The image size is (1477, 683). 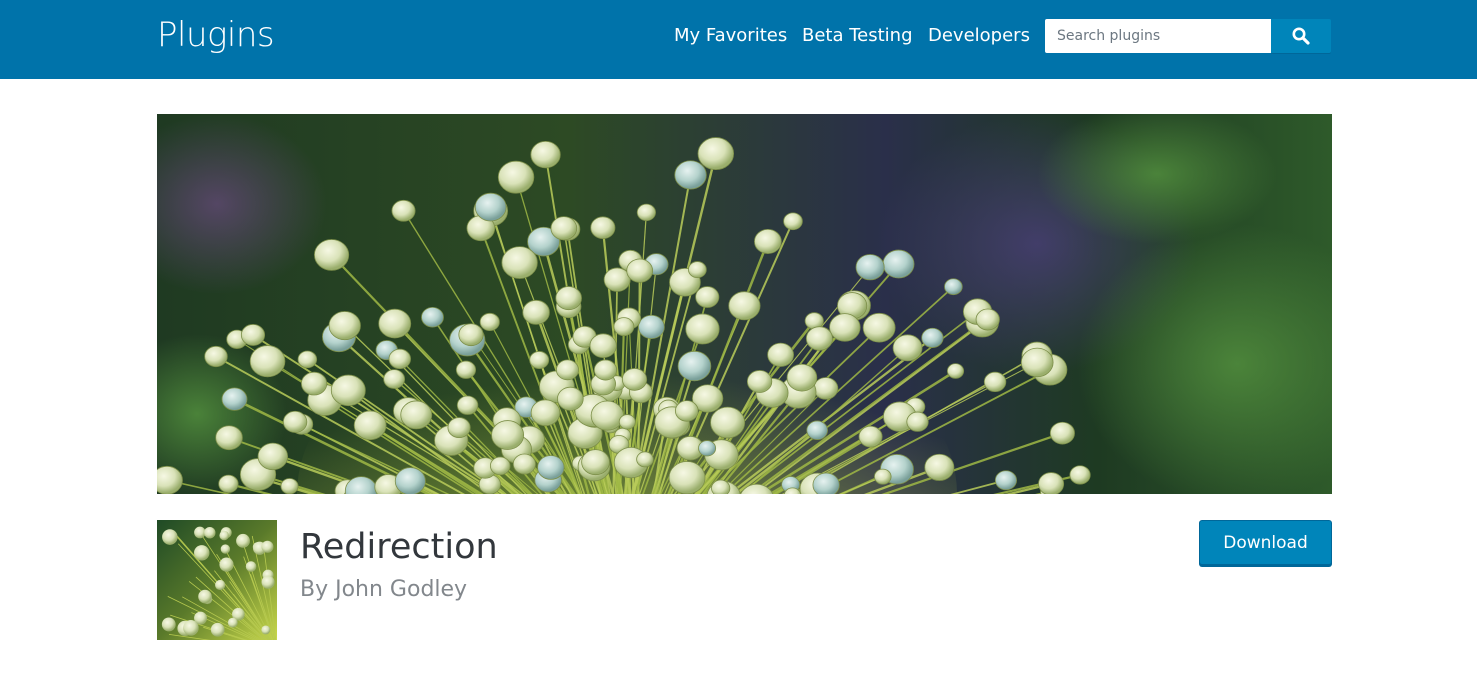 What do you see at coordinates (399, 547) in the screenshot?
I see `plugin-title: Redirection` at bounding box center [399, 547].